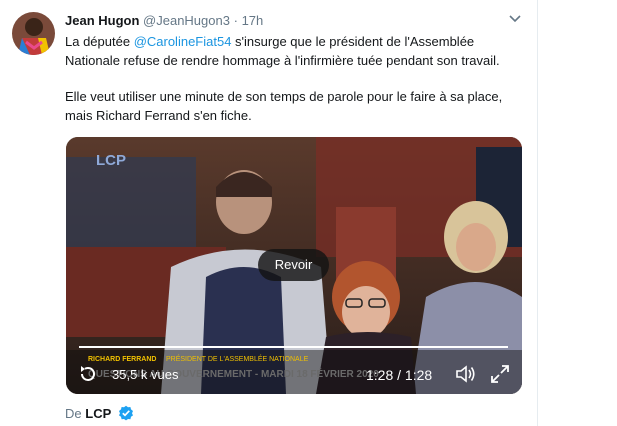  Describe the element at coordinates (99, 41) in the screenshot. I see `tweet-text-start: La députée` at that location.